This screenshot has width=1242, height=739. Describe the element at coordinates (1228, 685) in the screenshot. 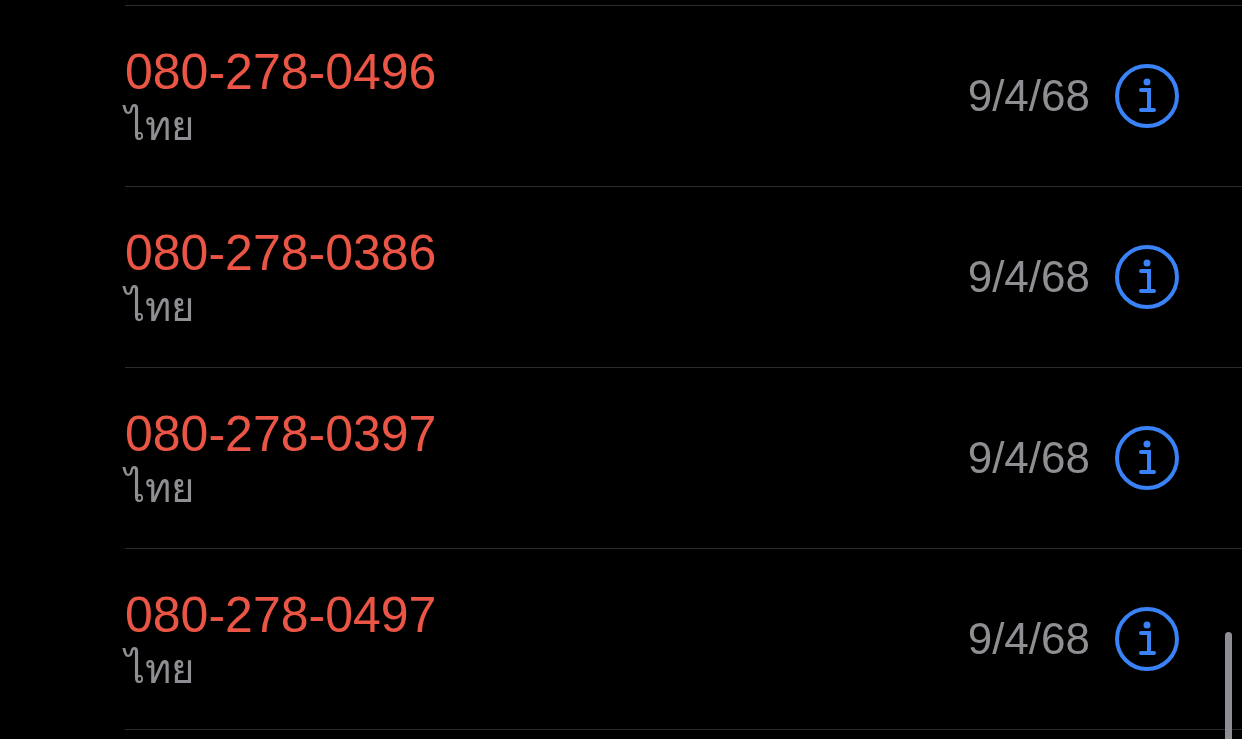

I see `scrollbar` at that location.